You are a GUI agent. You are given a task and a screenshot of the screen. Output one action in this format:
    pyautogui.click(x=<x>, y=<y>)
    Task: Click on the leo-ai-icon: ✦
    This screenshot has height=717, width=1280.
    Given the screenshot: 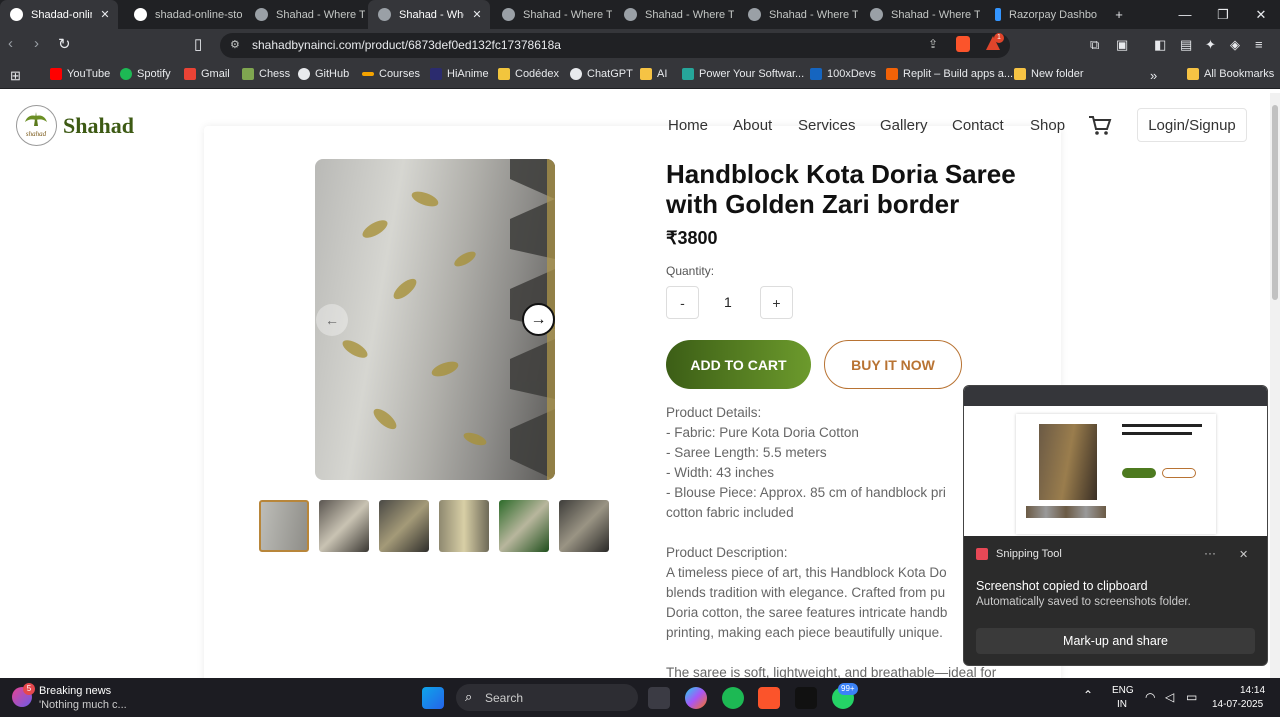 What is the action you would take?
    pyautogui.click(x=1210, y=45)
    